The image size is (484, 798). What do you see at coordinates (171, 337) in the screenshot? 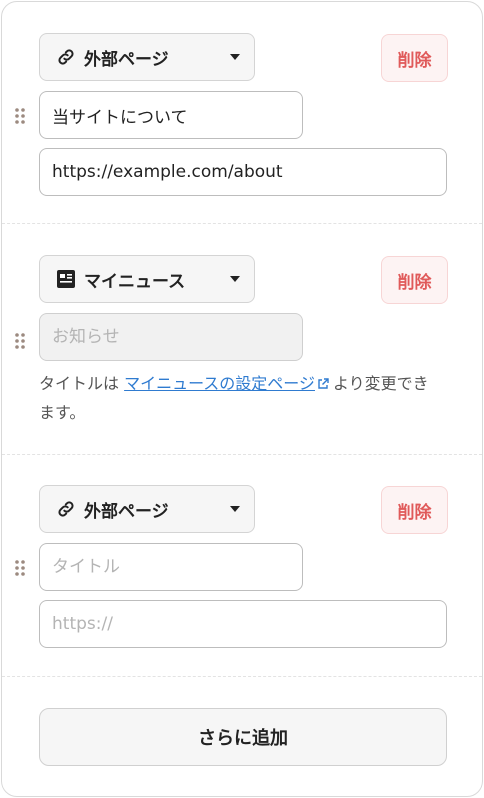
I see `title-input-disabled` at bounding box center [171, 337].